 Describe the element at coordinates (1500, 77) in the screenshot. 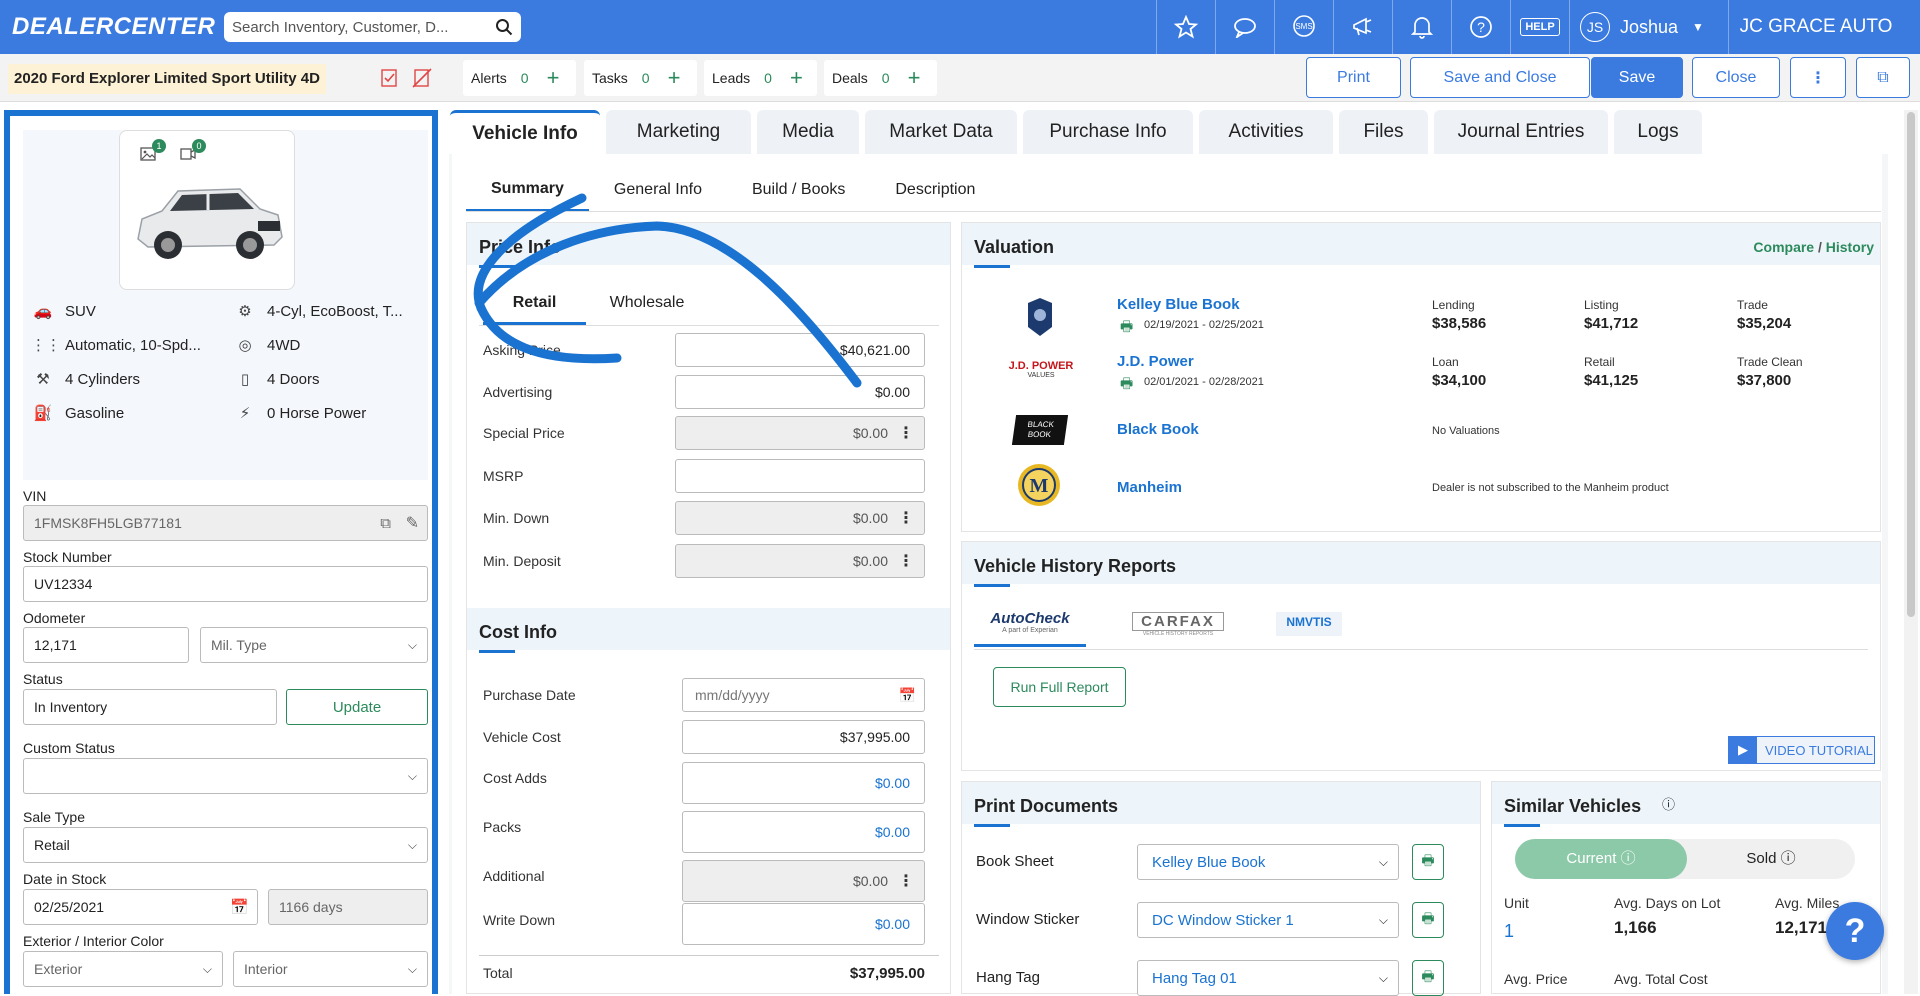

I see `save-and-close-button: Save and Close` at that location.